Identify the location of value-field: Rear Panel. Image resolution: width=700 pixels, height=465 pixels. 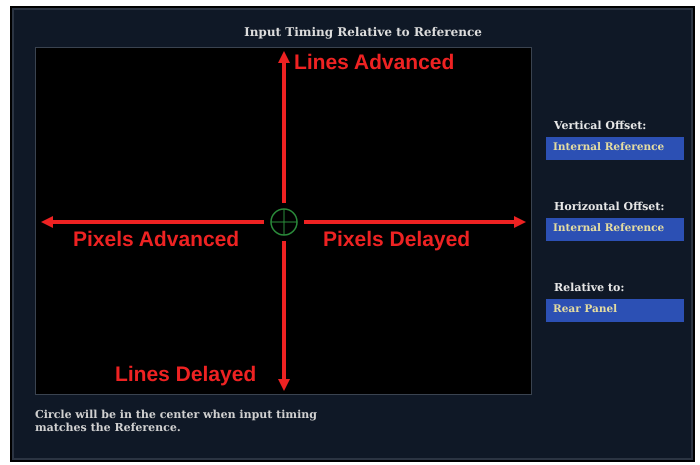
(615, 310).